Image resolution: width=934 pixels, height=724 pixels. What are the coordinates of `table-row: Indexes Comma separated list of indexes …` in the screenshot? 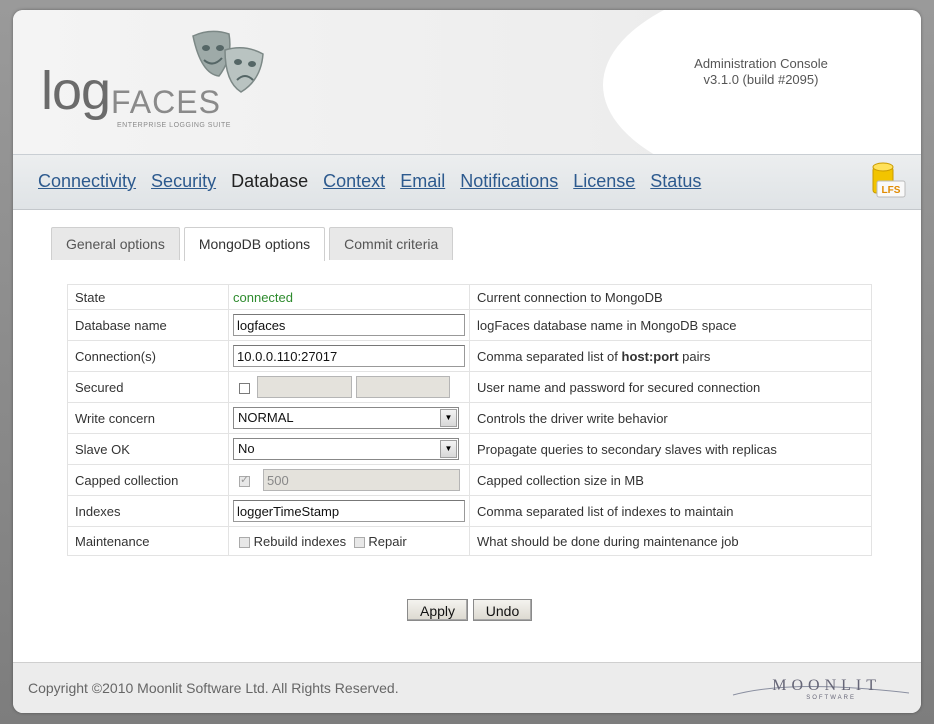 It's located at (469, 511).